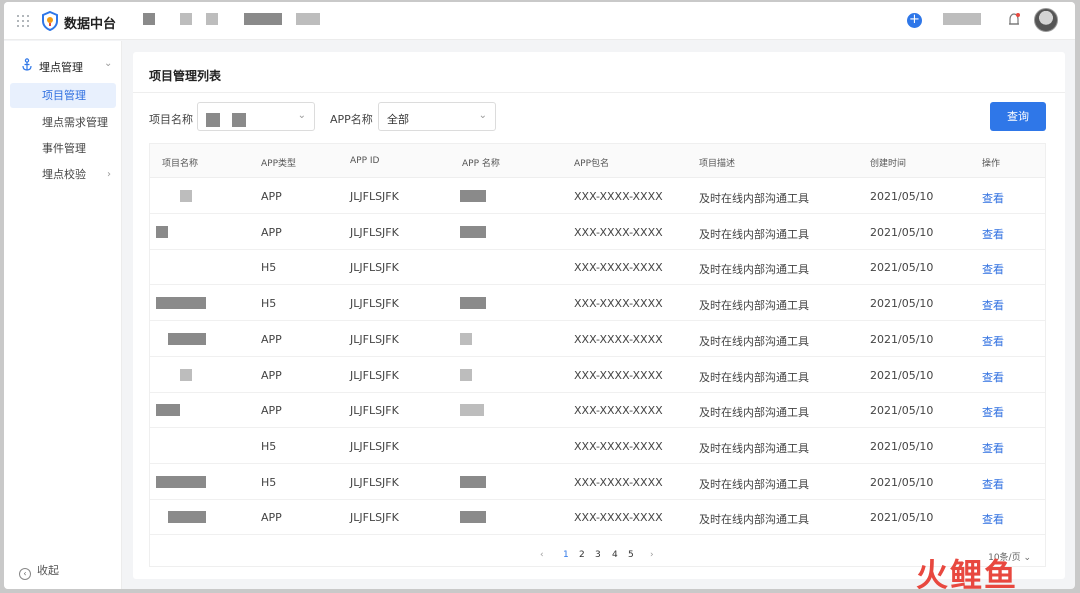 The image size is (1080, 593). I want to click on prev-page-button: ‹, so click(542, 555).